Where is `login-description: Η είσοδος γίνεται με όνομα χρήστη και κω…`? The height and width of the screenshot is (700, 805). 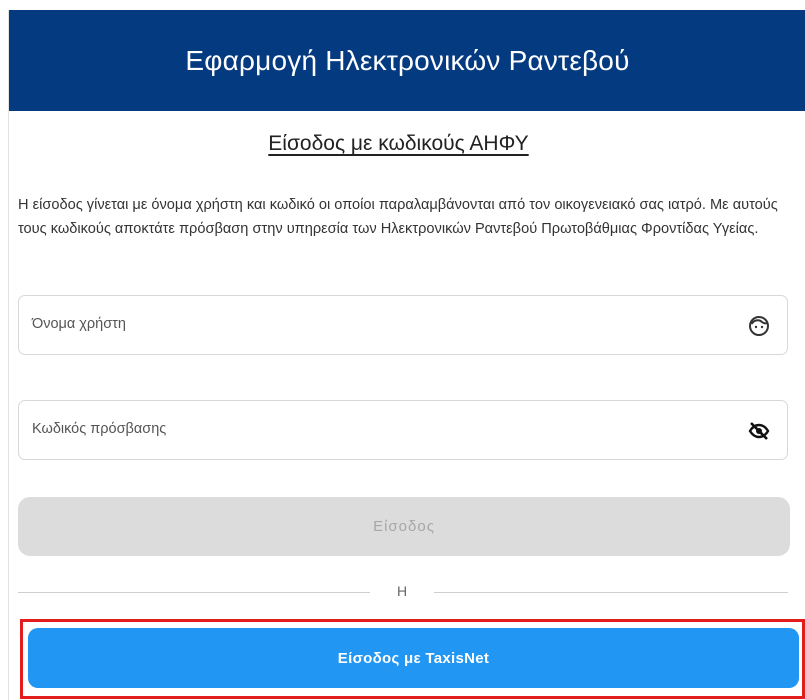
login-description: Η είσοδος γίνεται με όνομα χρήστη και κω… is located at coordinates (398, 217).